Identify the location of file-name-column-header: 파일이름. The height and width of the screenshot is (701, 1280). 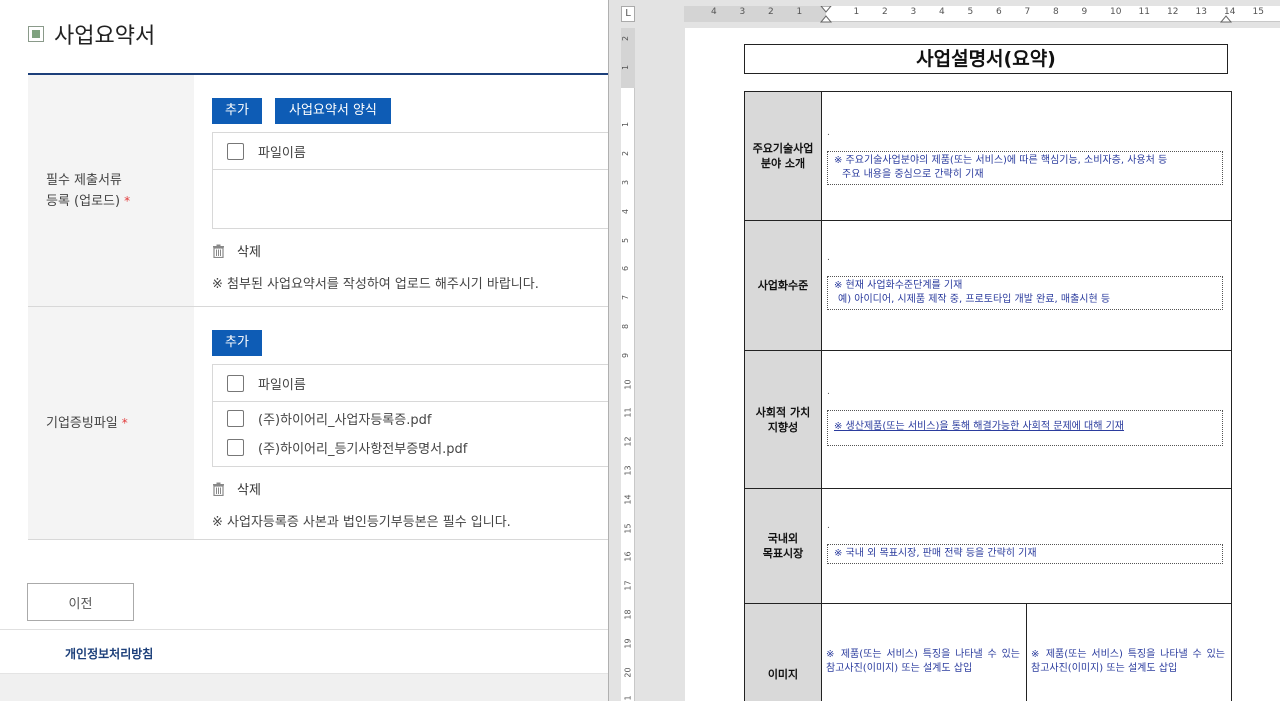
(282, 385).